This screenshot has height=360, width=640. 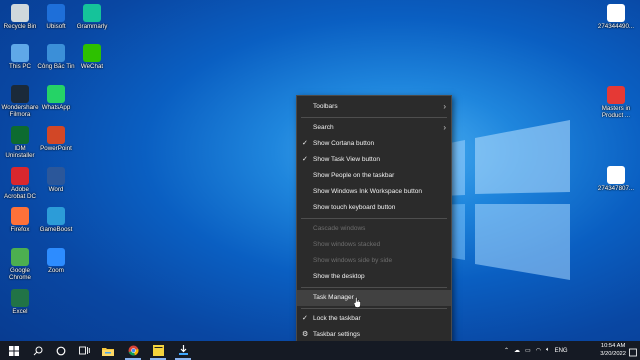 I want to click on menu-item-label: Show Task View button, so click(x=346, y=159).